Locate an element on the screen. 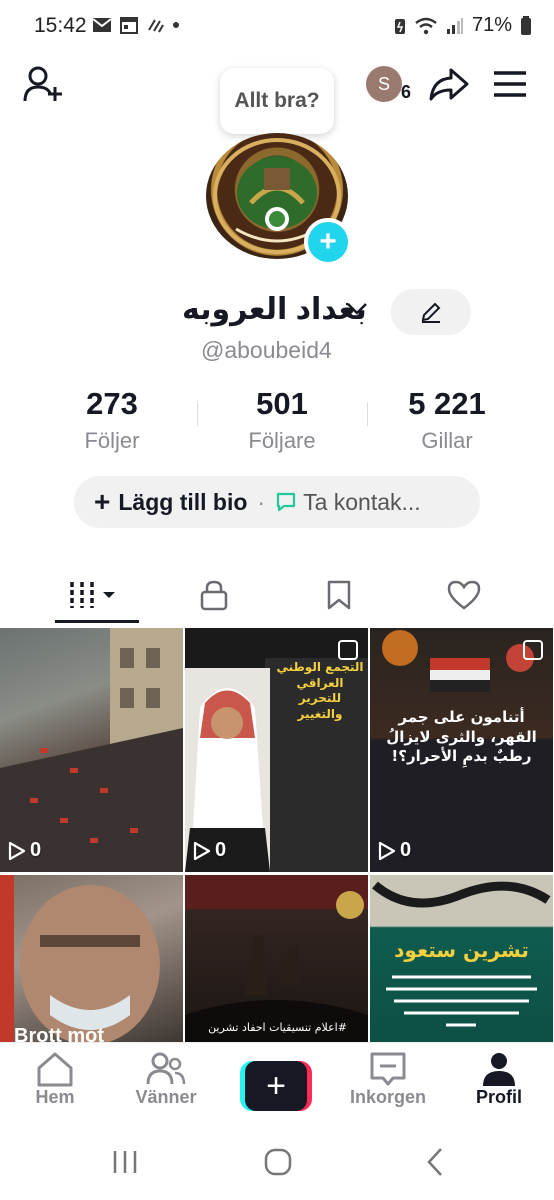 Image resolution: width=554 pixels, height=1200 pixels. stat-followers: 501 Följare is located at coordinates (282, 420).